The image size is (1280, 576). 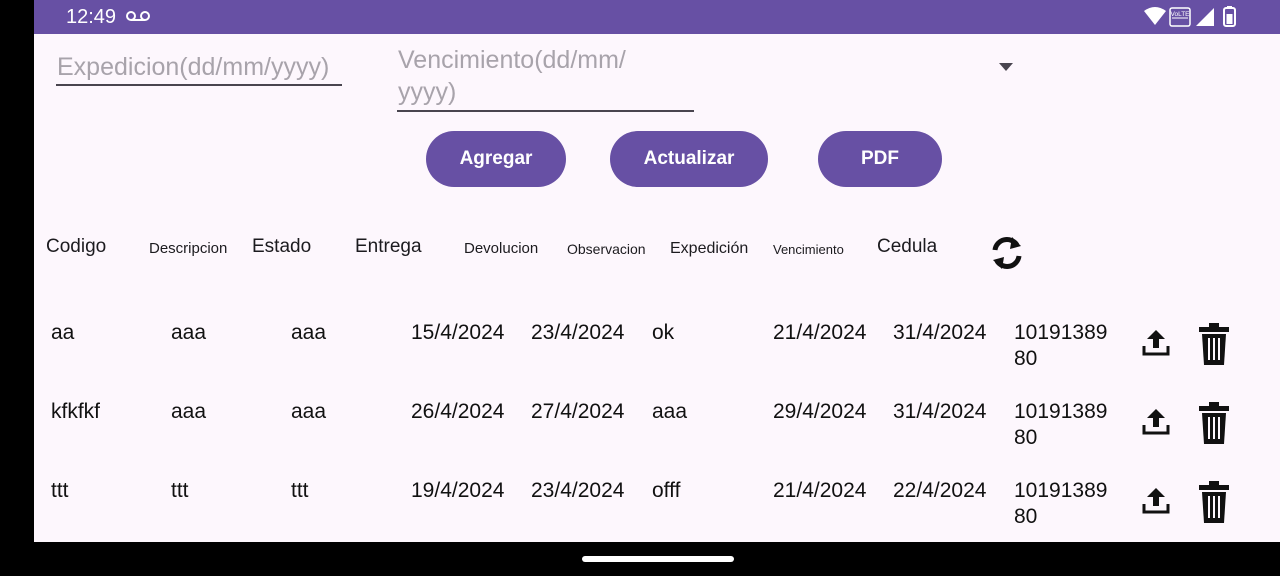 What do you see at coordinates (138, 16) in the screenshot?
I see `voicemail-icon` at bounding box center [138, 16].